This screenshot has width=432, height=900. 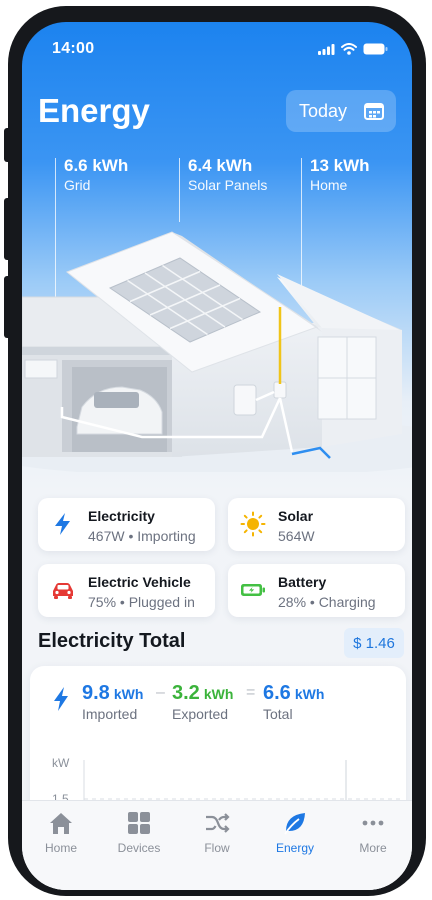 I want to click on home-icon, so click(x=61, y=823).